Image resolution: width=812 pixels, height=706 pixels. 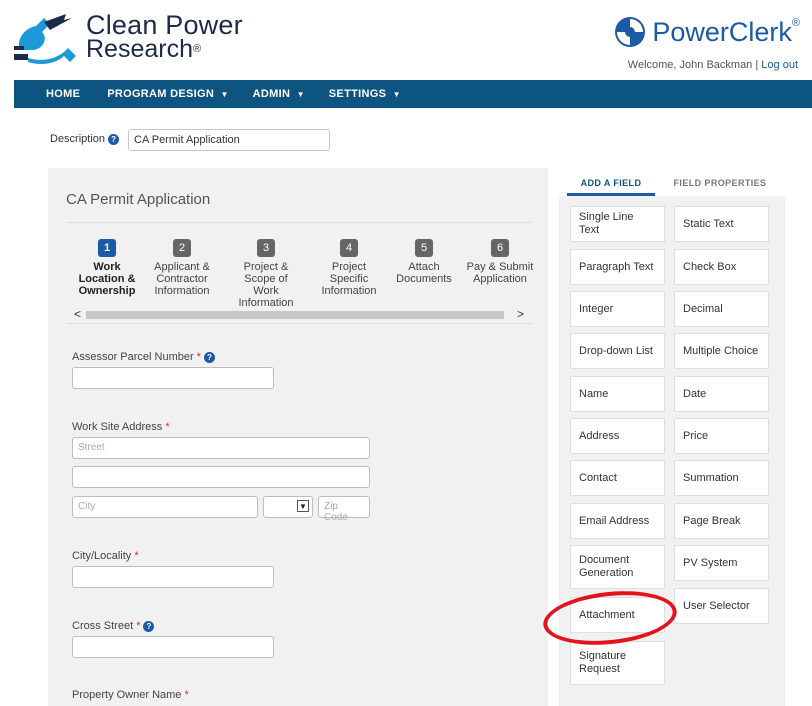 I want to click on field-tabs: ADD A FIELD FIELD PROPERTIES, so click(x=672, y=183).